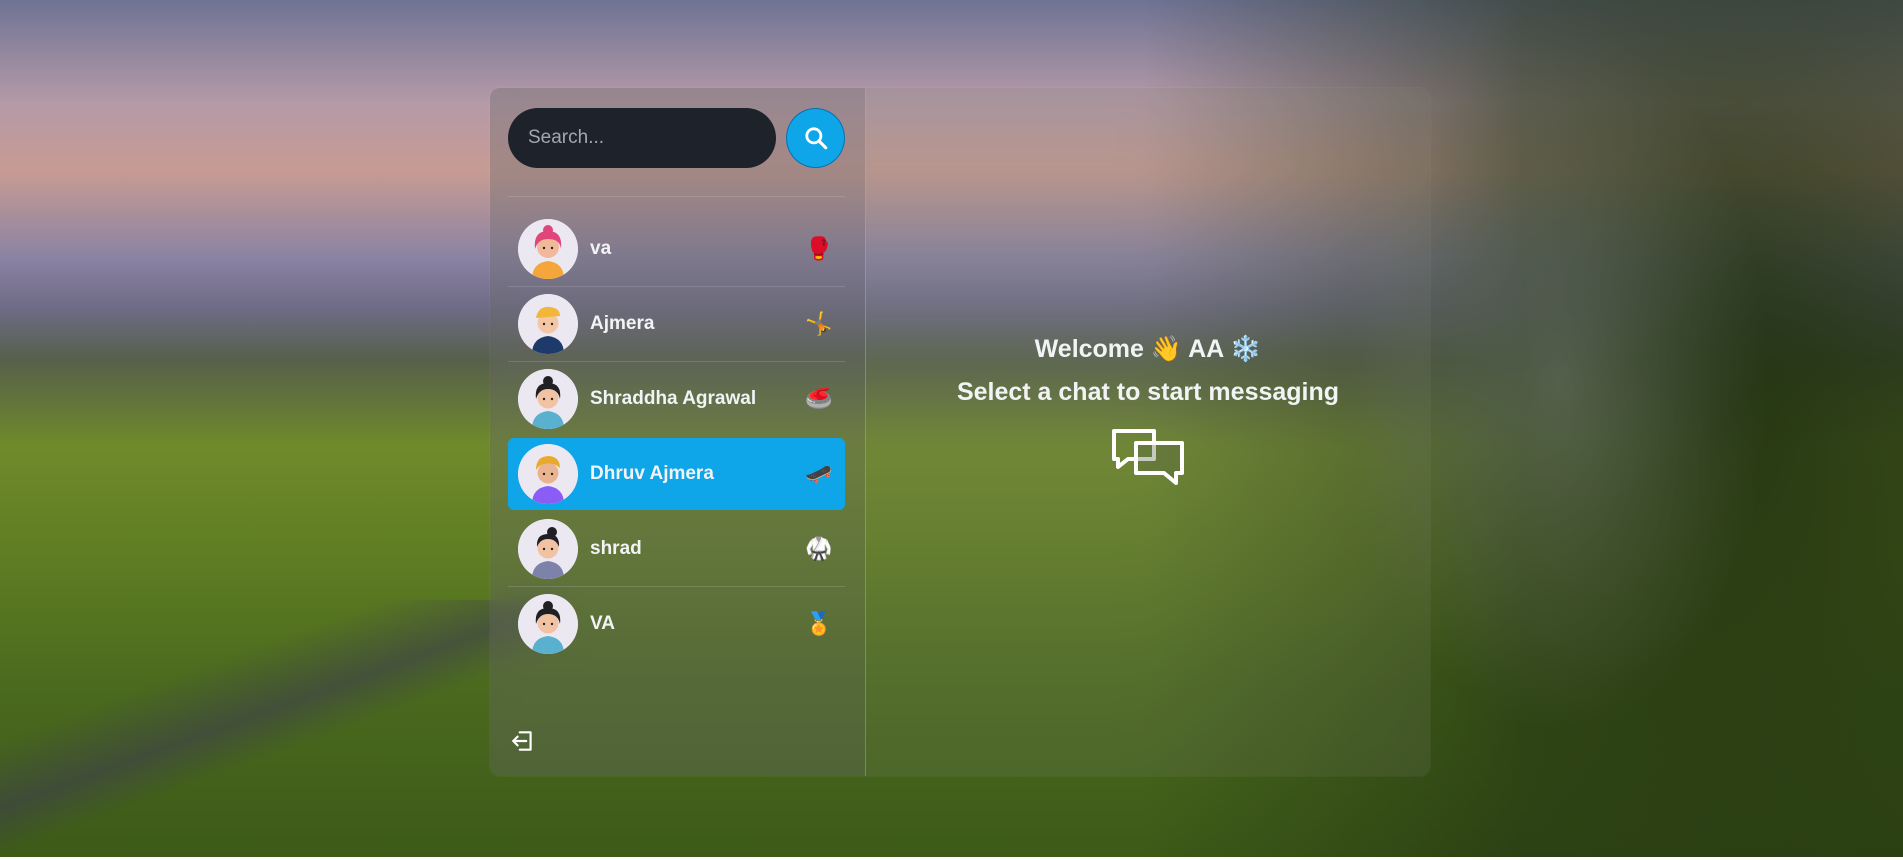 The width and height of the screenshot is (1903, 860). I want to click on welcome-text: Welcome 👋 AA ❄️, so click(1148, 349).